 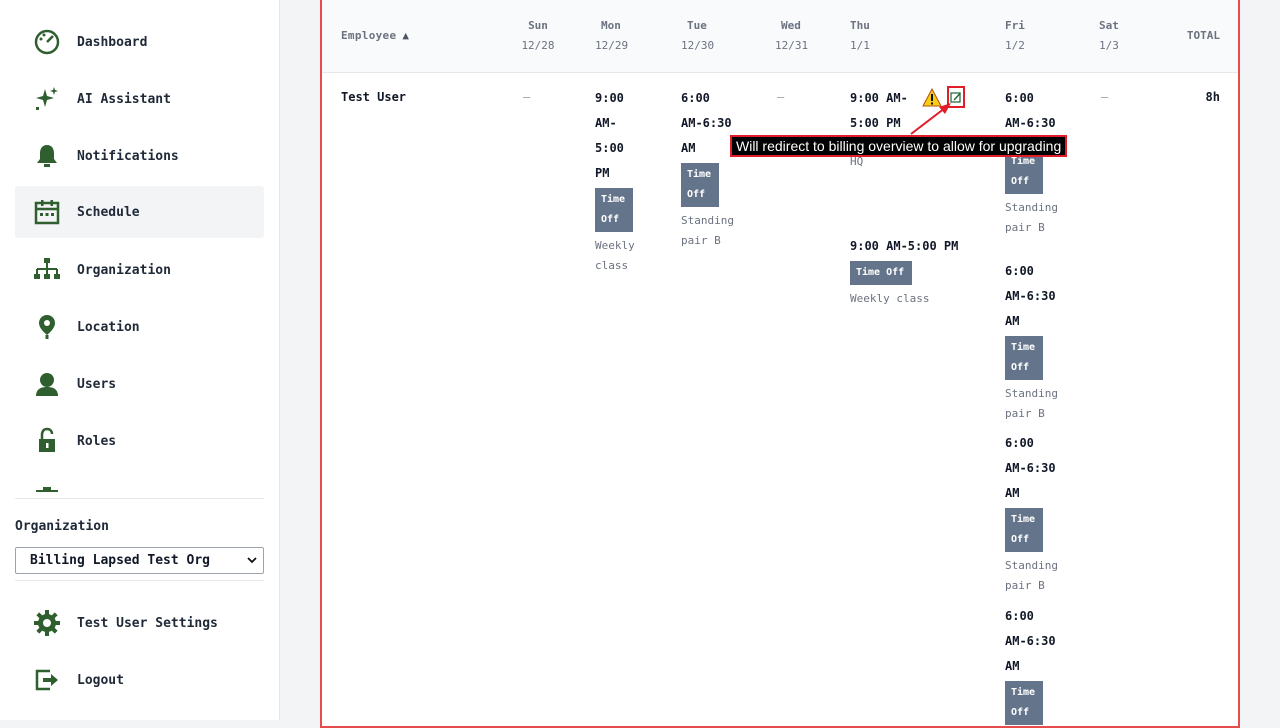 What do you see at coordinates (625, 181) in the screenshot?
I see `shift-mon: 9:00 AM- 5:00 PM Time Off Weekly class` at bounding box center [625, 181].